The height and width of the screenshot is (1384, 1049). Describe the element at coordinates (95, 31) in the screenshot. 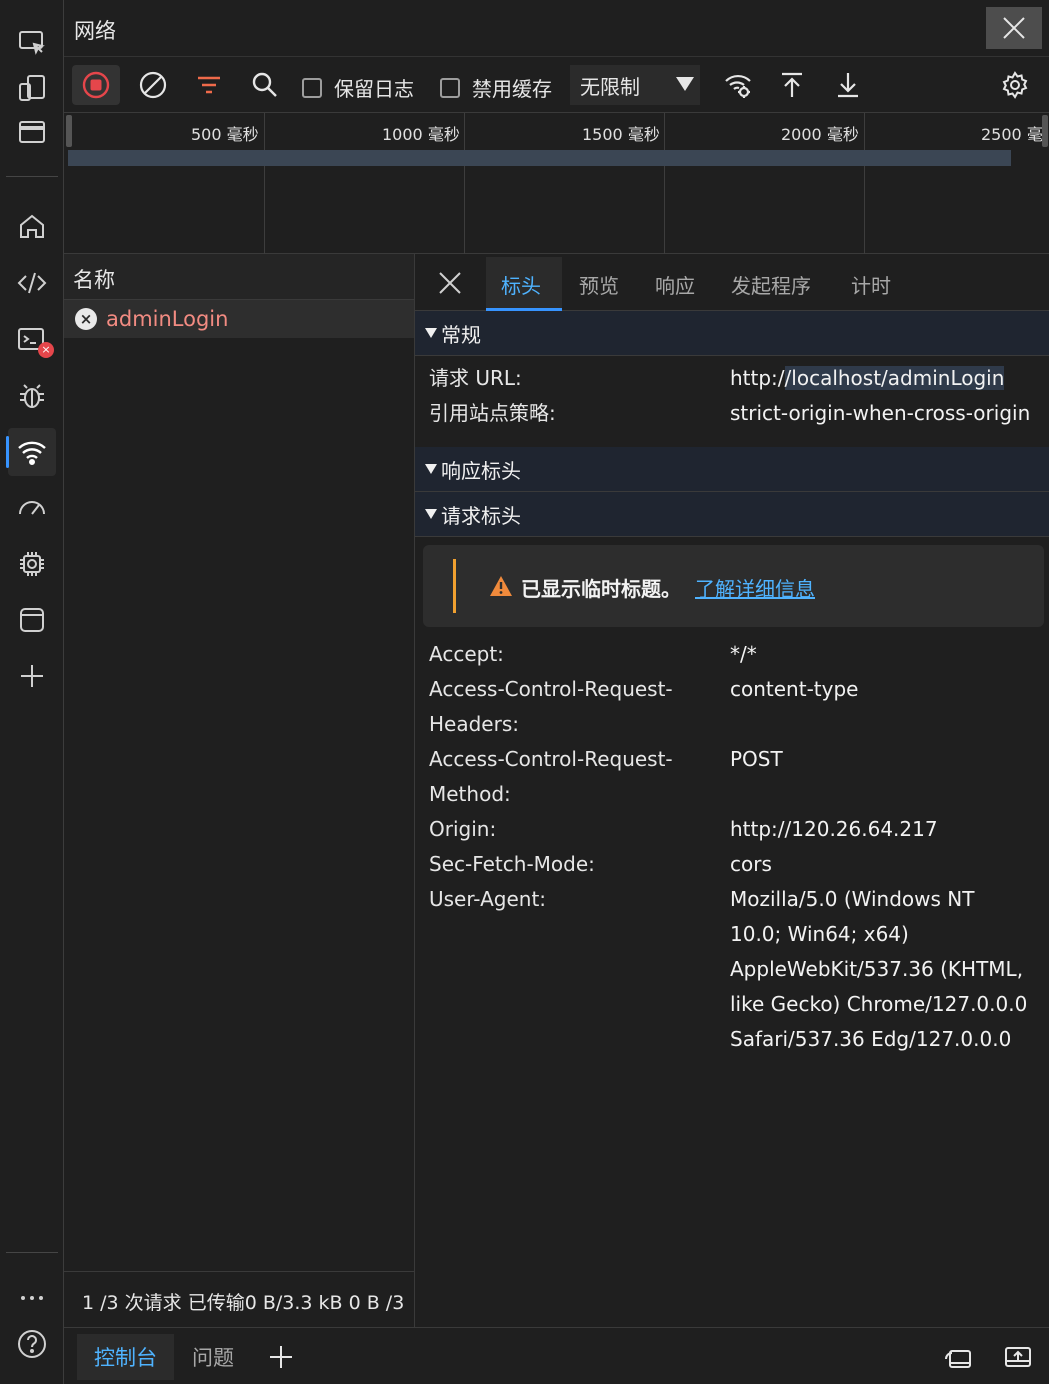

I see `panel-title: 网络` at that location.